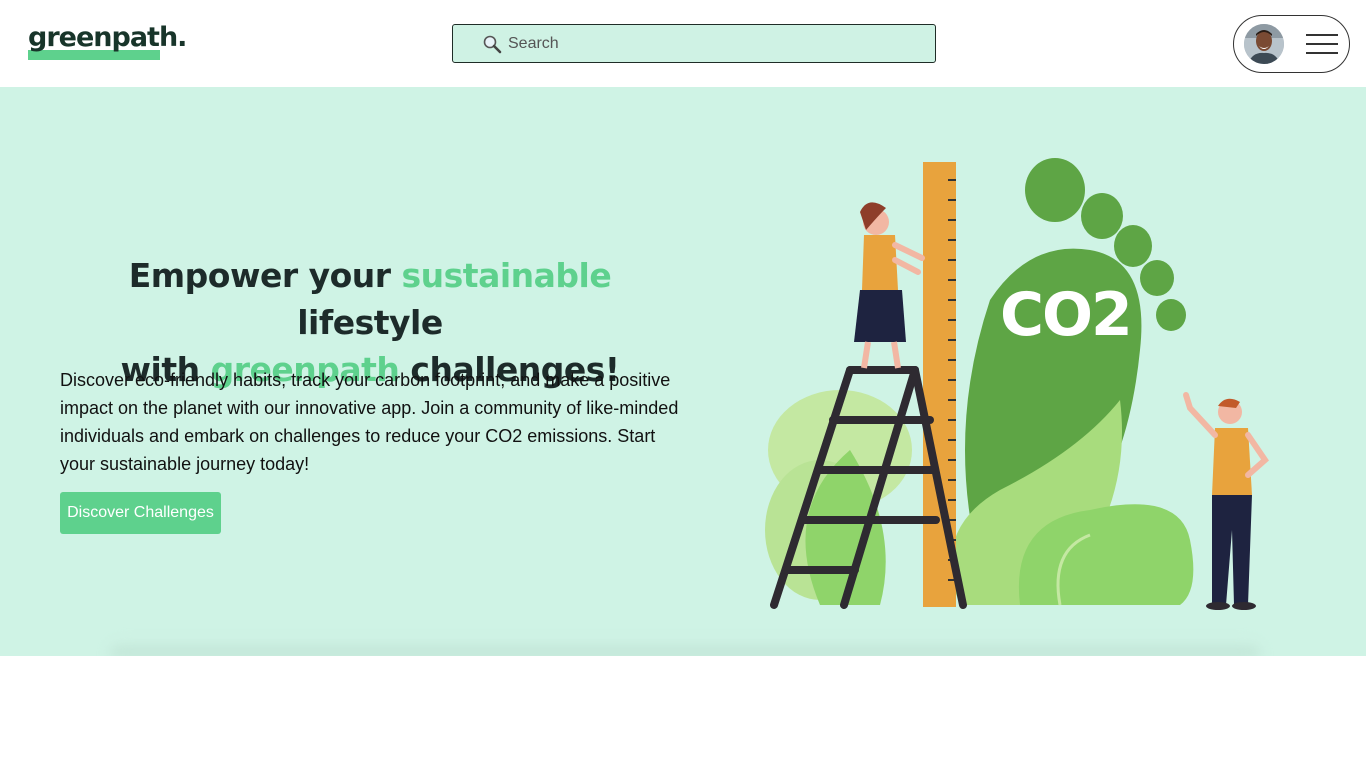 This screenshot has width=1366, height=768. I want to click on search-bar, so click(694, 43).